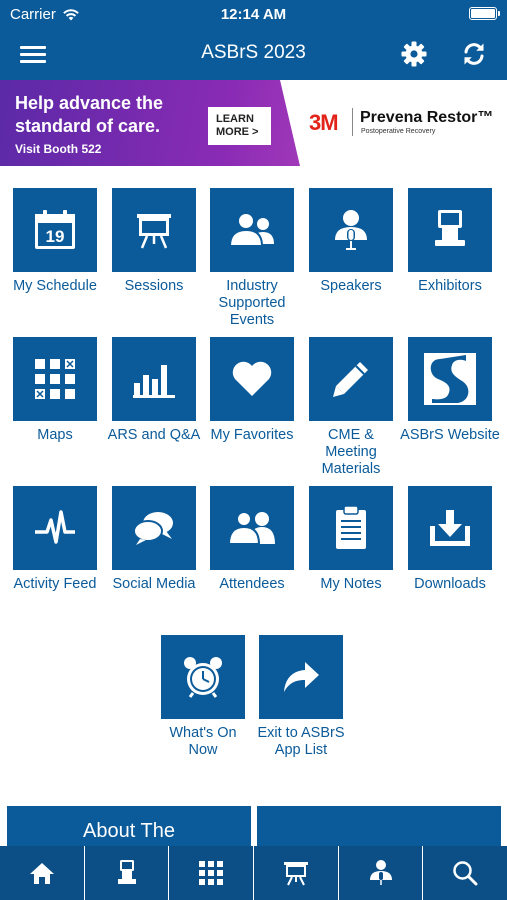 Image resolution: width=507 pixels, height=900 pixels. Describe the element at coordinates (484, 13) in the screenshot. I see `battery-icon` at that location.